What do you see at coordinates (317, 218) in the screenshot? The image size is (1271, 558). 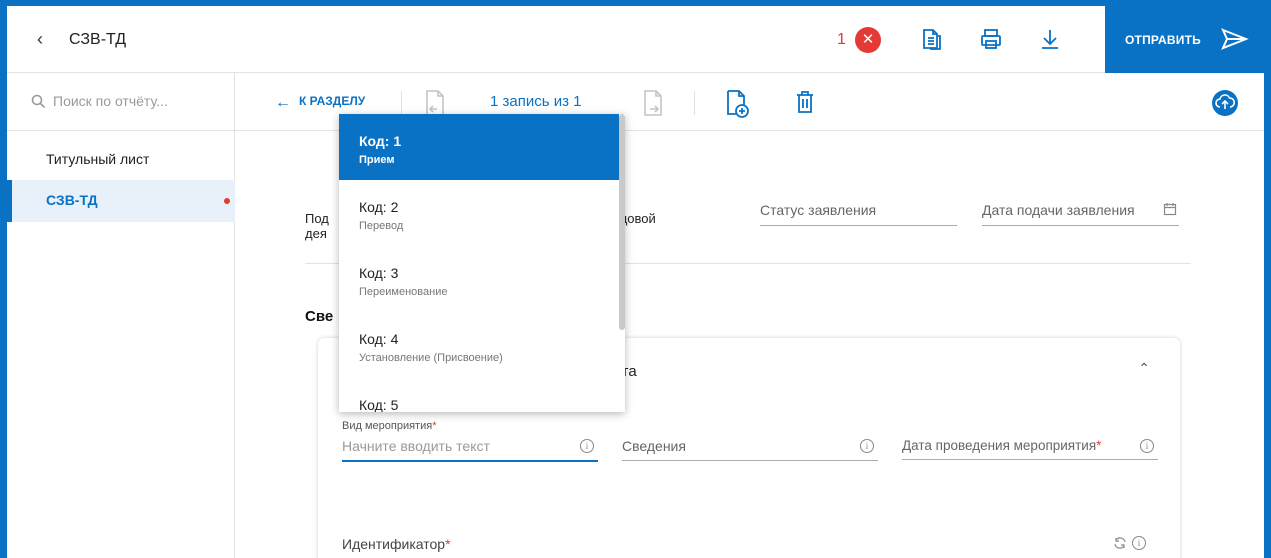 I see `lead-label-start: Под` at bounding box center [317, 218].